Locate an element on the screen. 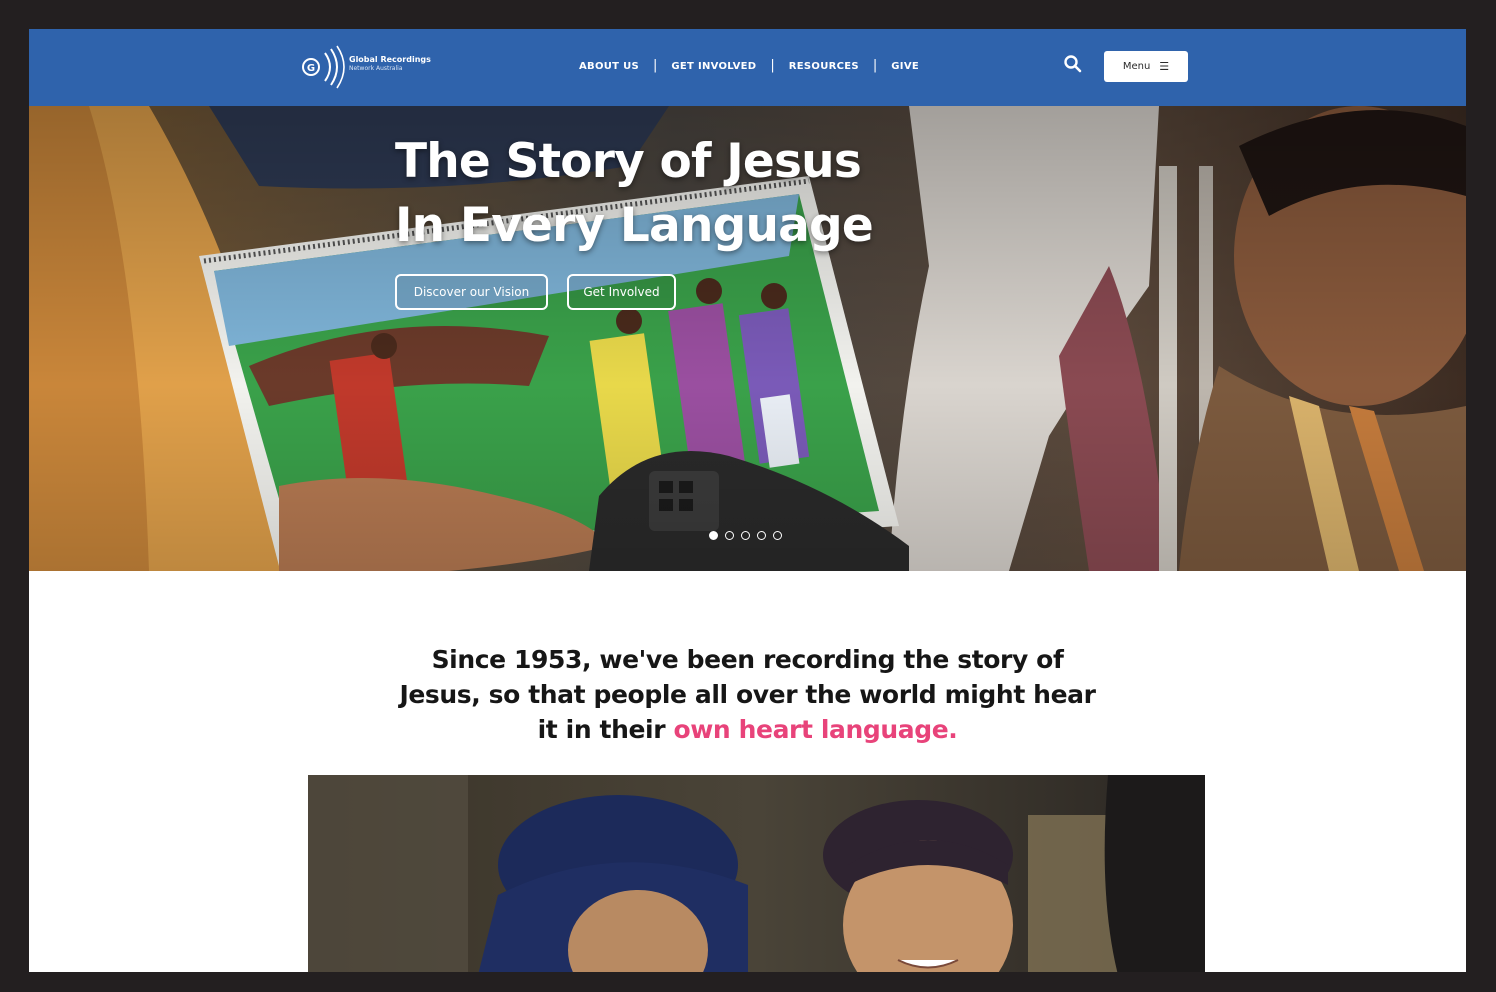 The image size is (1496, 992). get-involved-button: Get Involved is located at coordinates (621, 292).